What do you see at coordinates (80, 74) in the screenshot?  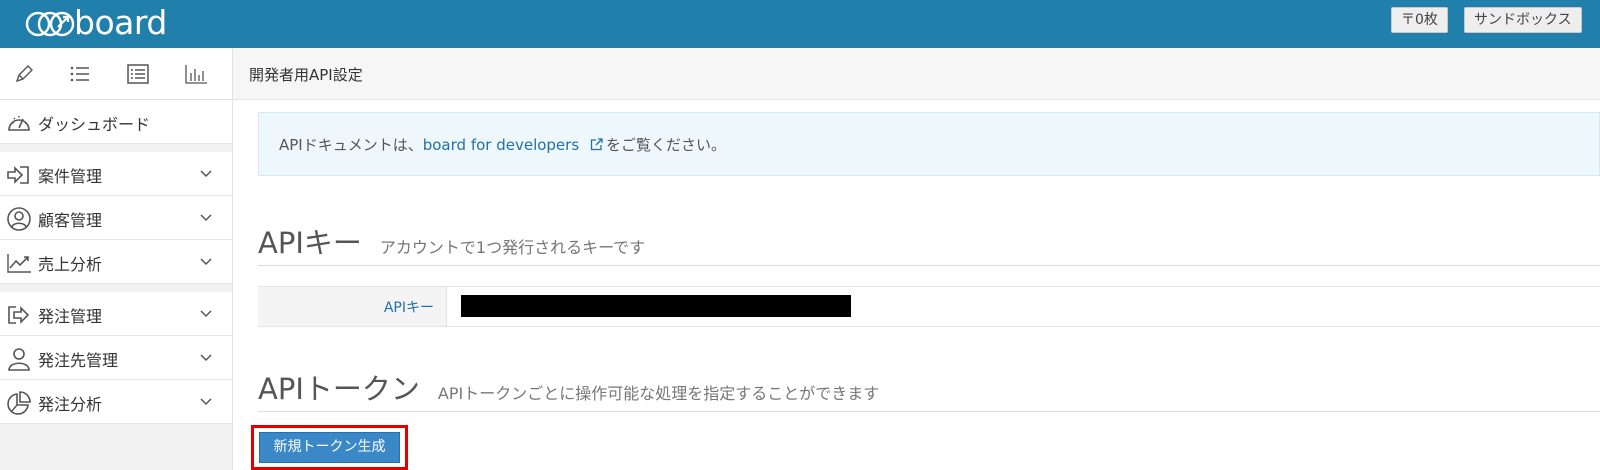 I see `list-icon` at bounding box center [80, 74].